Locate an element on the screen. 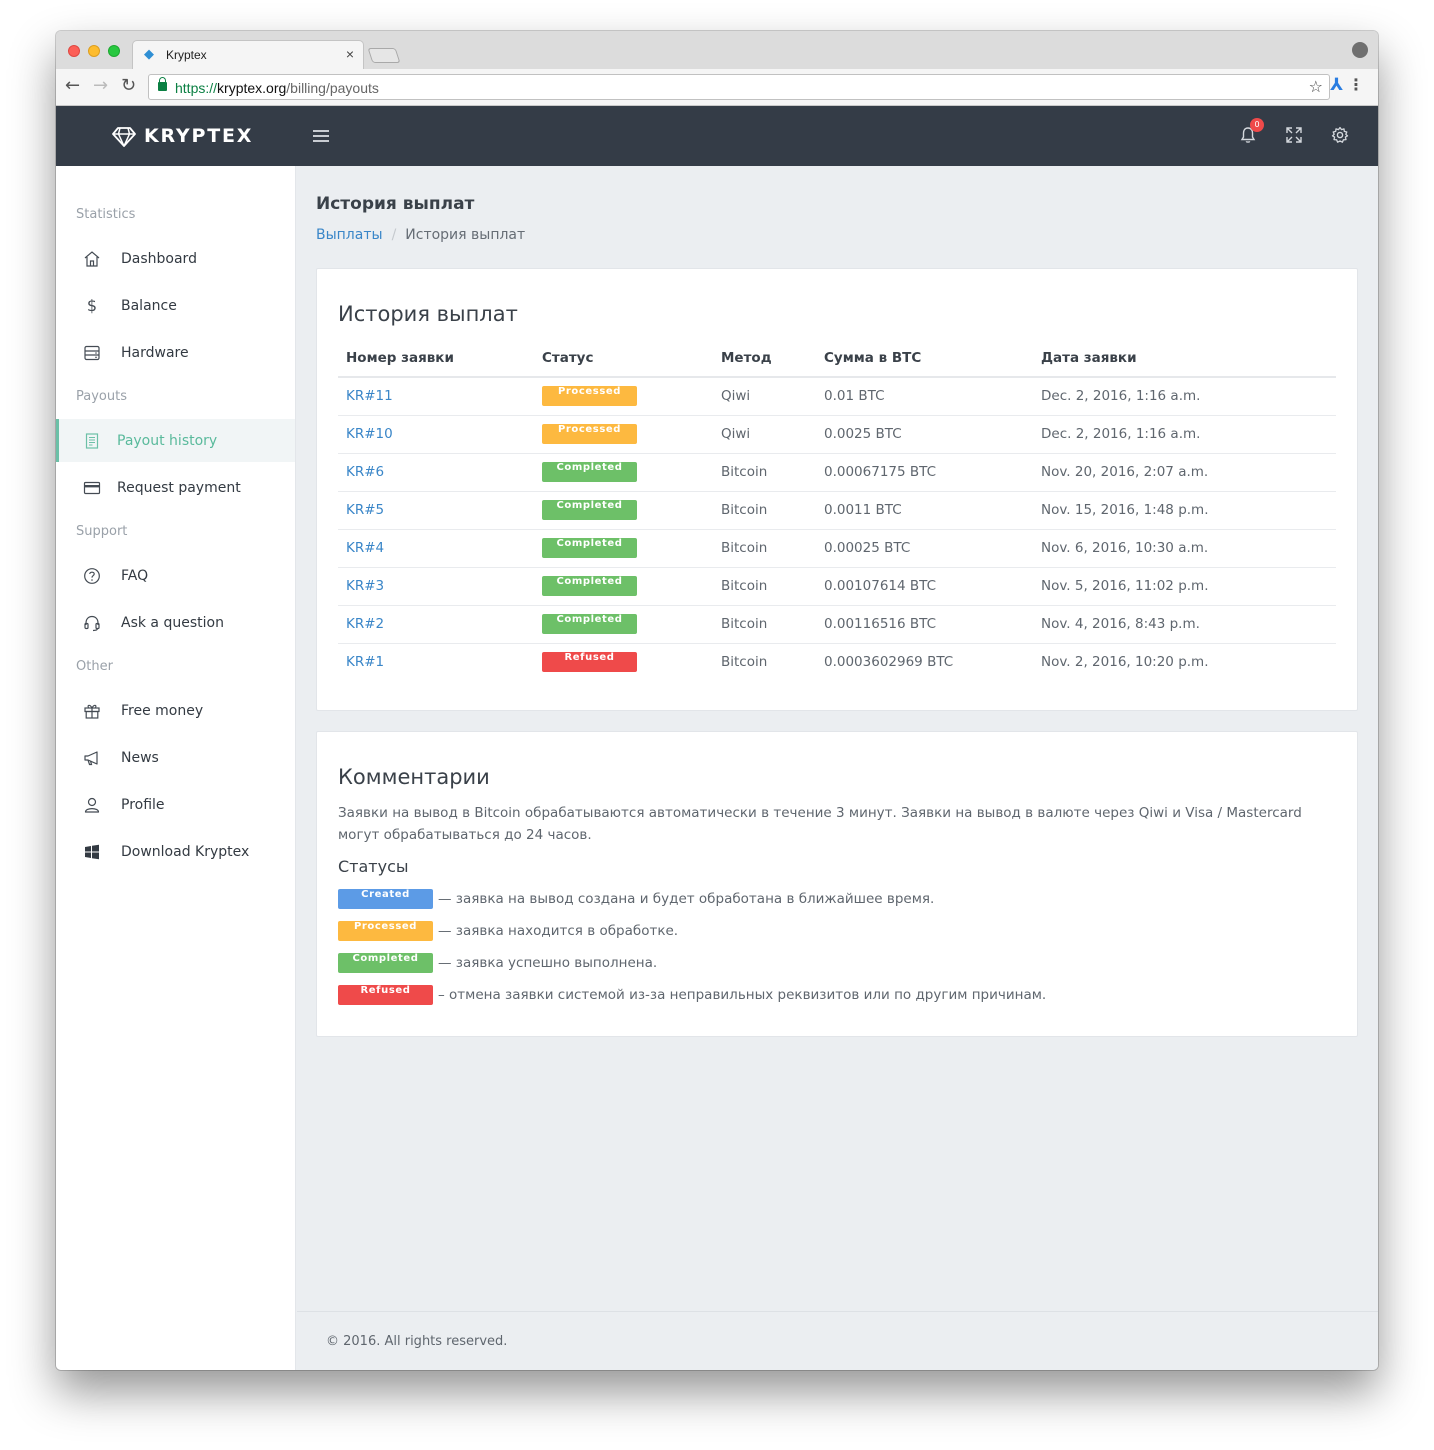  payout-amount: 0.0025 BTC is located at coordinates (924, 434).